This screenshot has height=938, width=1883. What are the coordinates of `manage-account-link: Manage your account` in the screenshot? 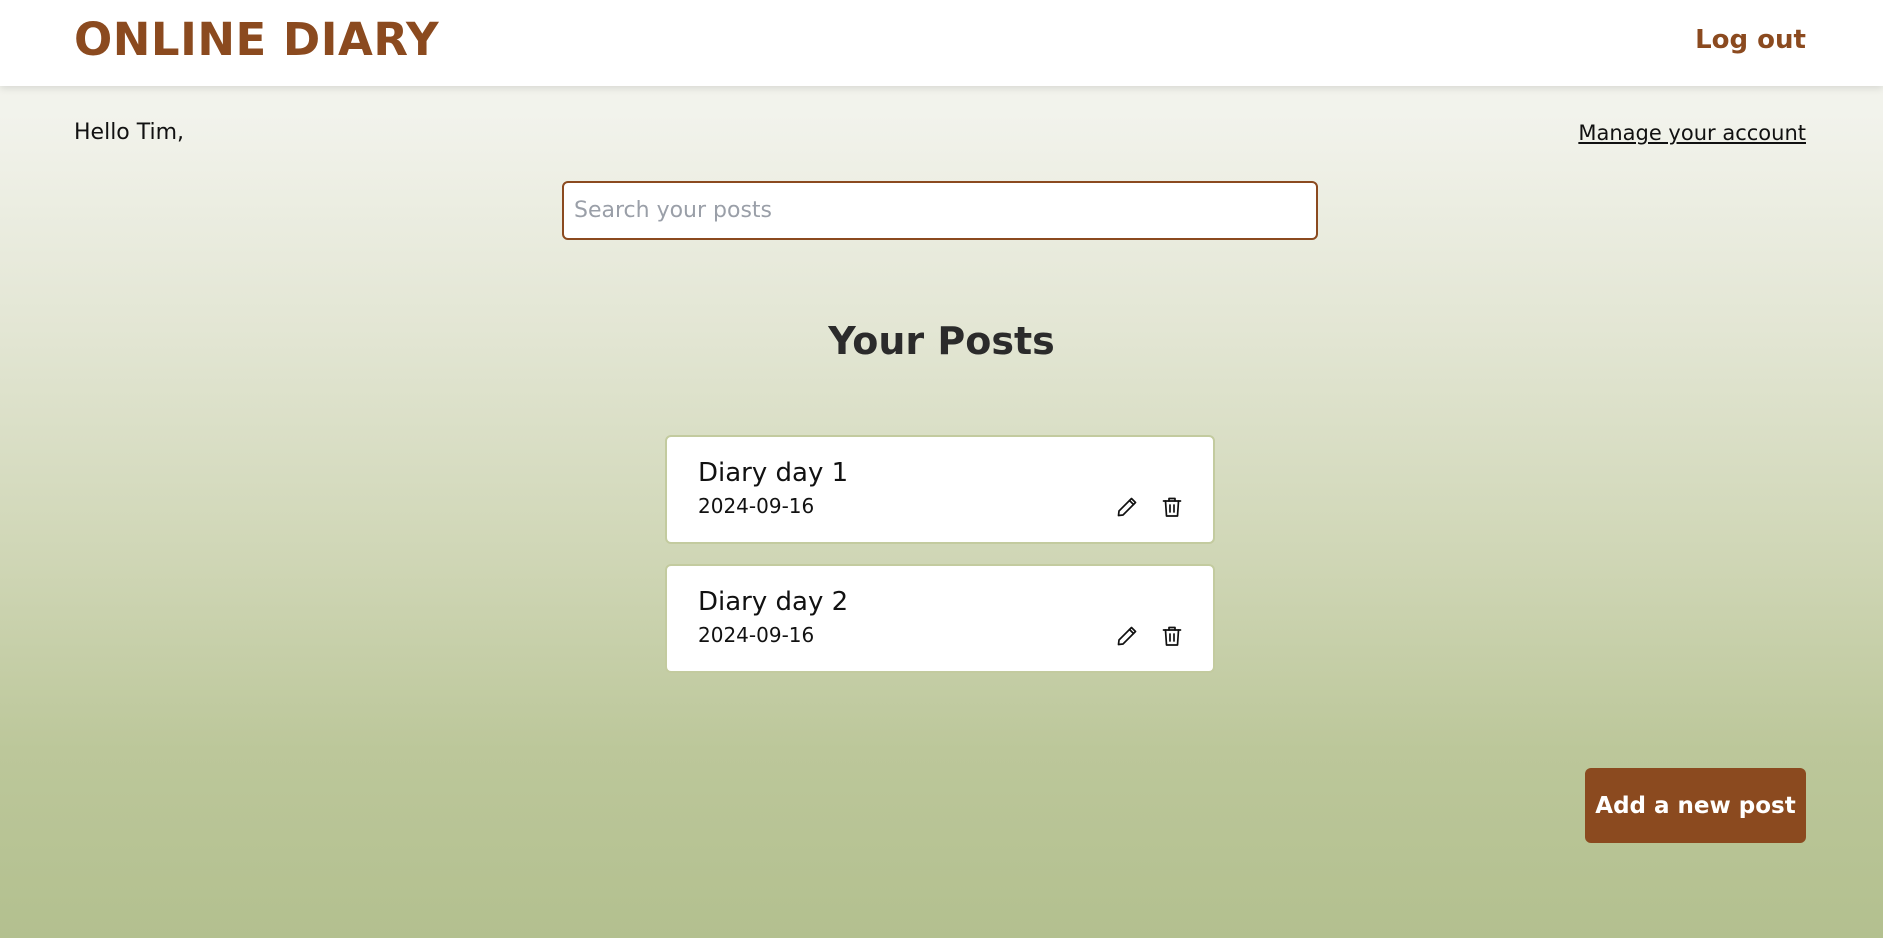 It's located at (1692, 133).